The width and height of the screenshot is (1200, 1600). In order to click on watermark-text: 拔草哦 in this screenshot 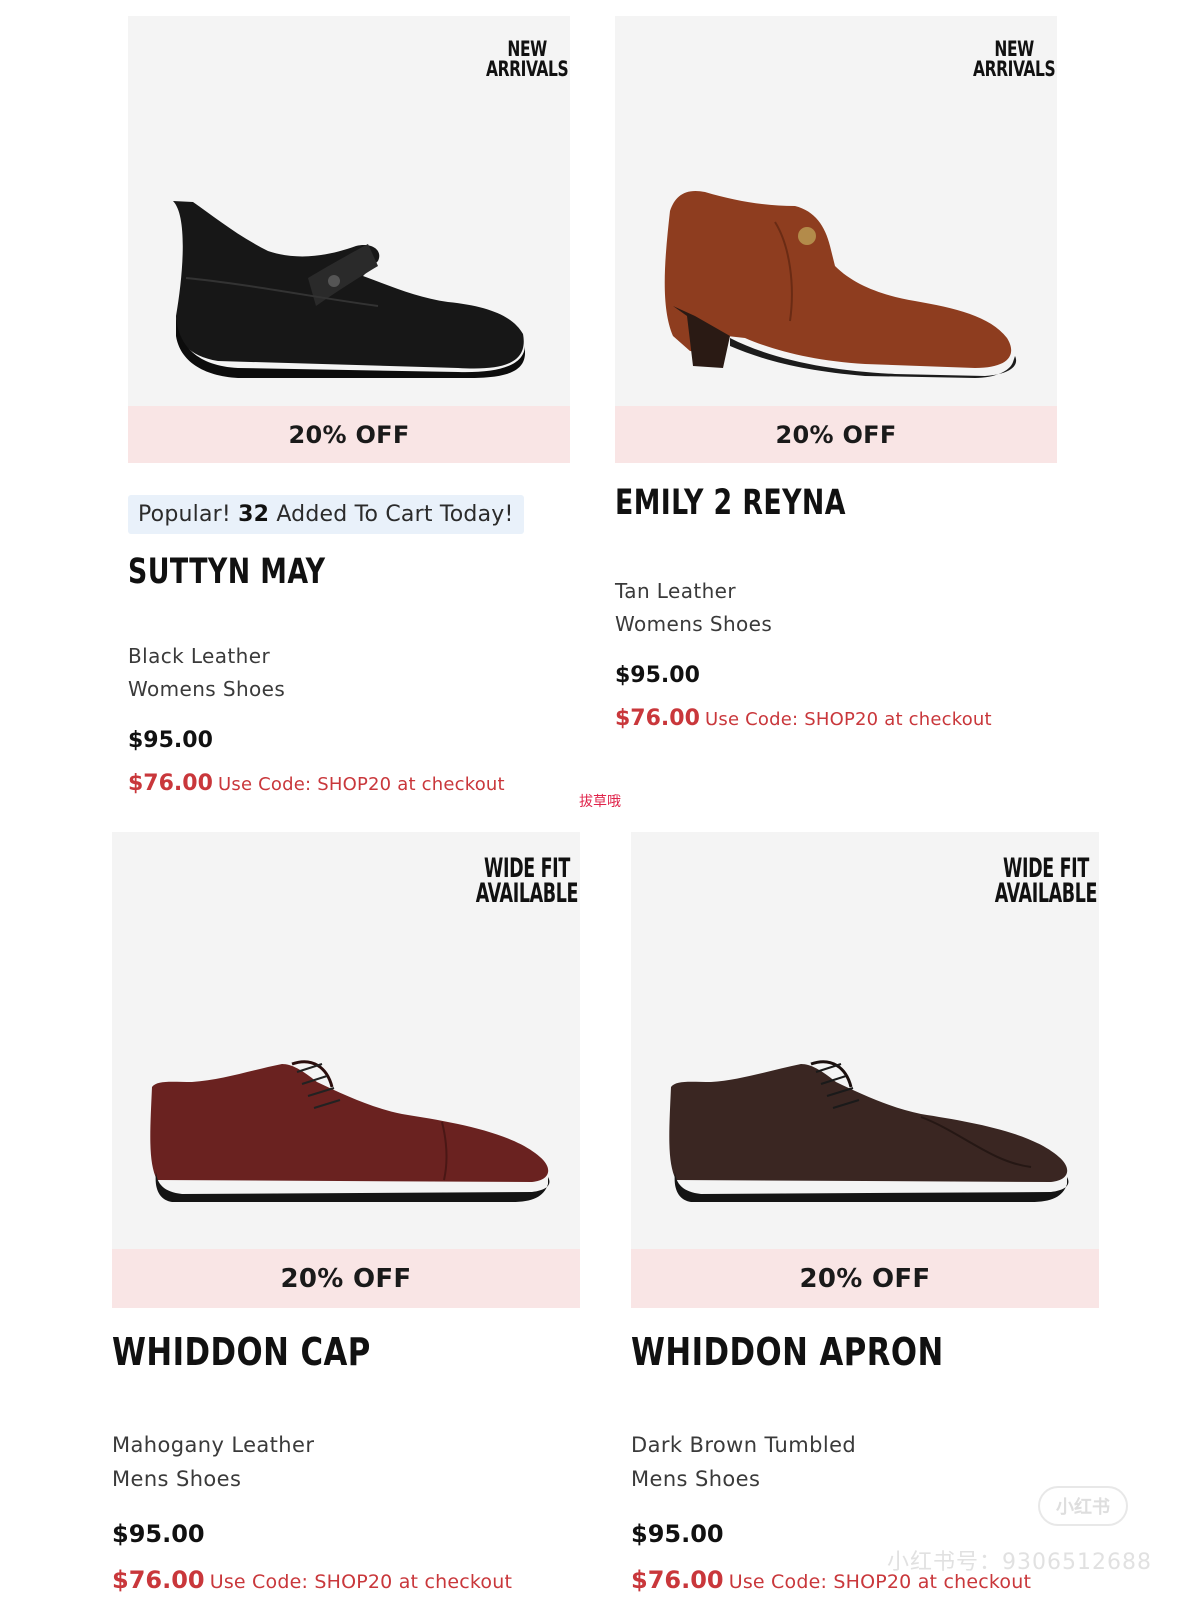, I will do `click(600, 802)`.